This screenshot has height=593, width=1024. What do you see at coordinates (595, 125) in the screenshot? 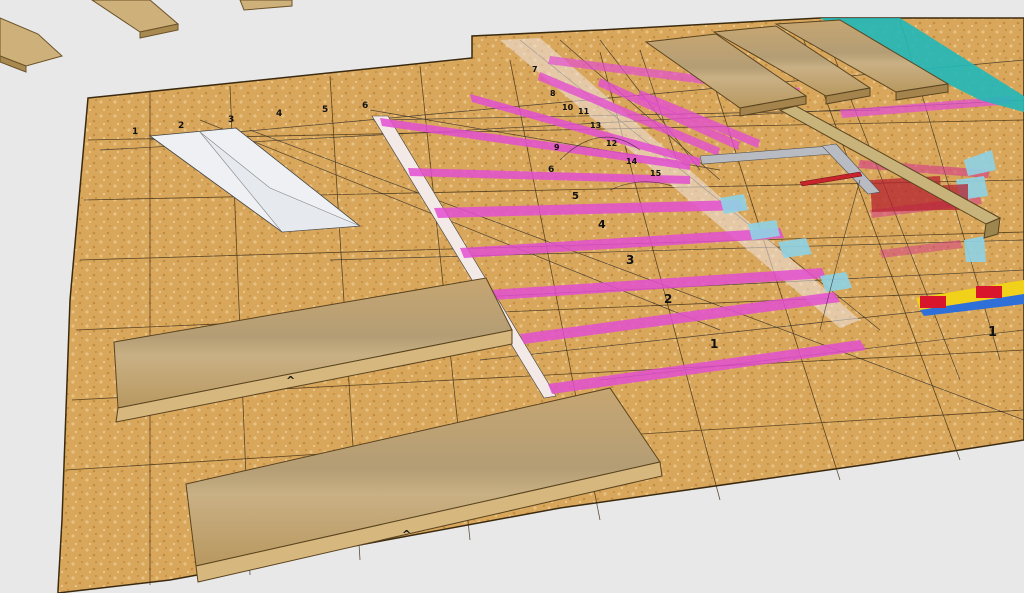
I see `step-label-13: 13` at bounding box center [595, 125].